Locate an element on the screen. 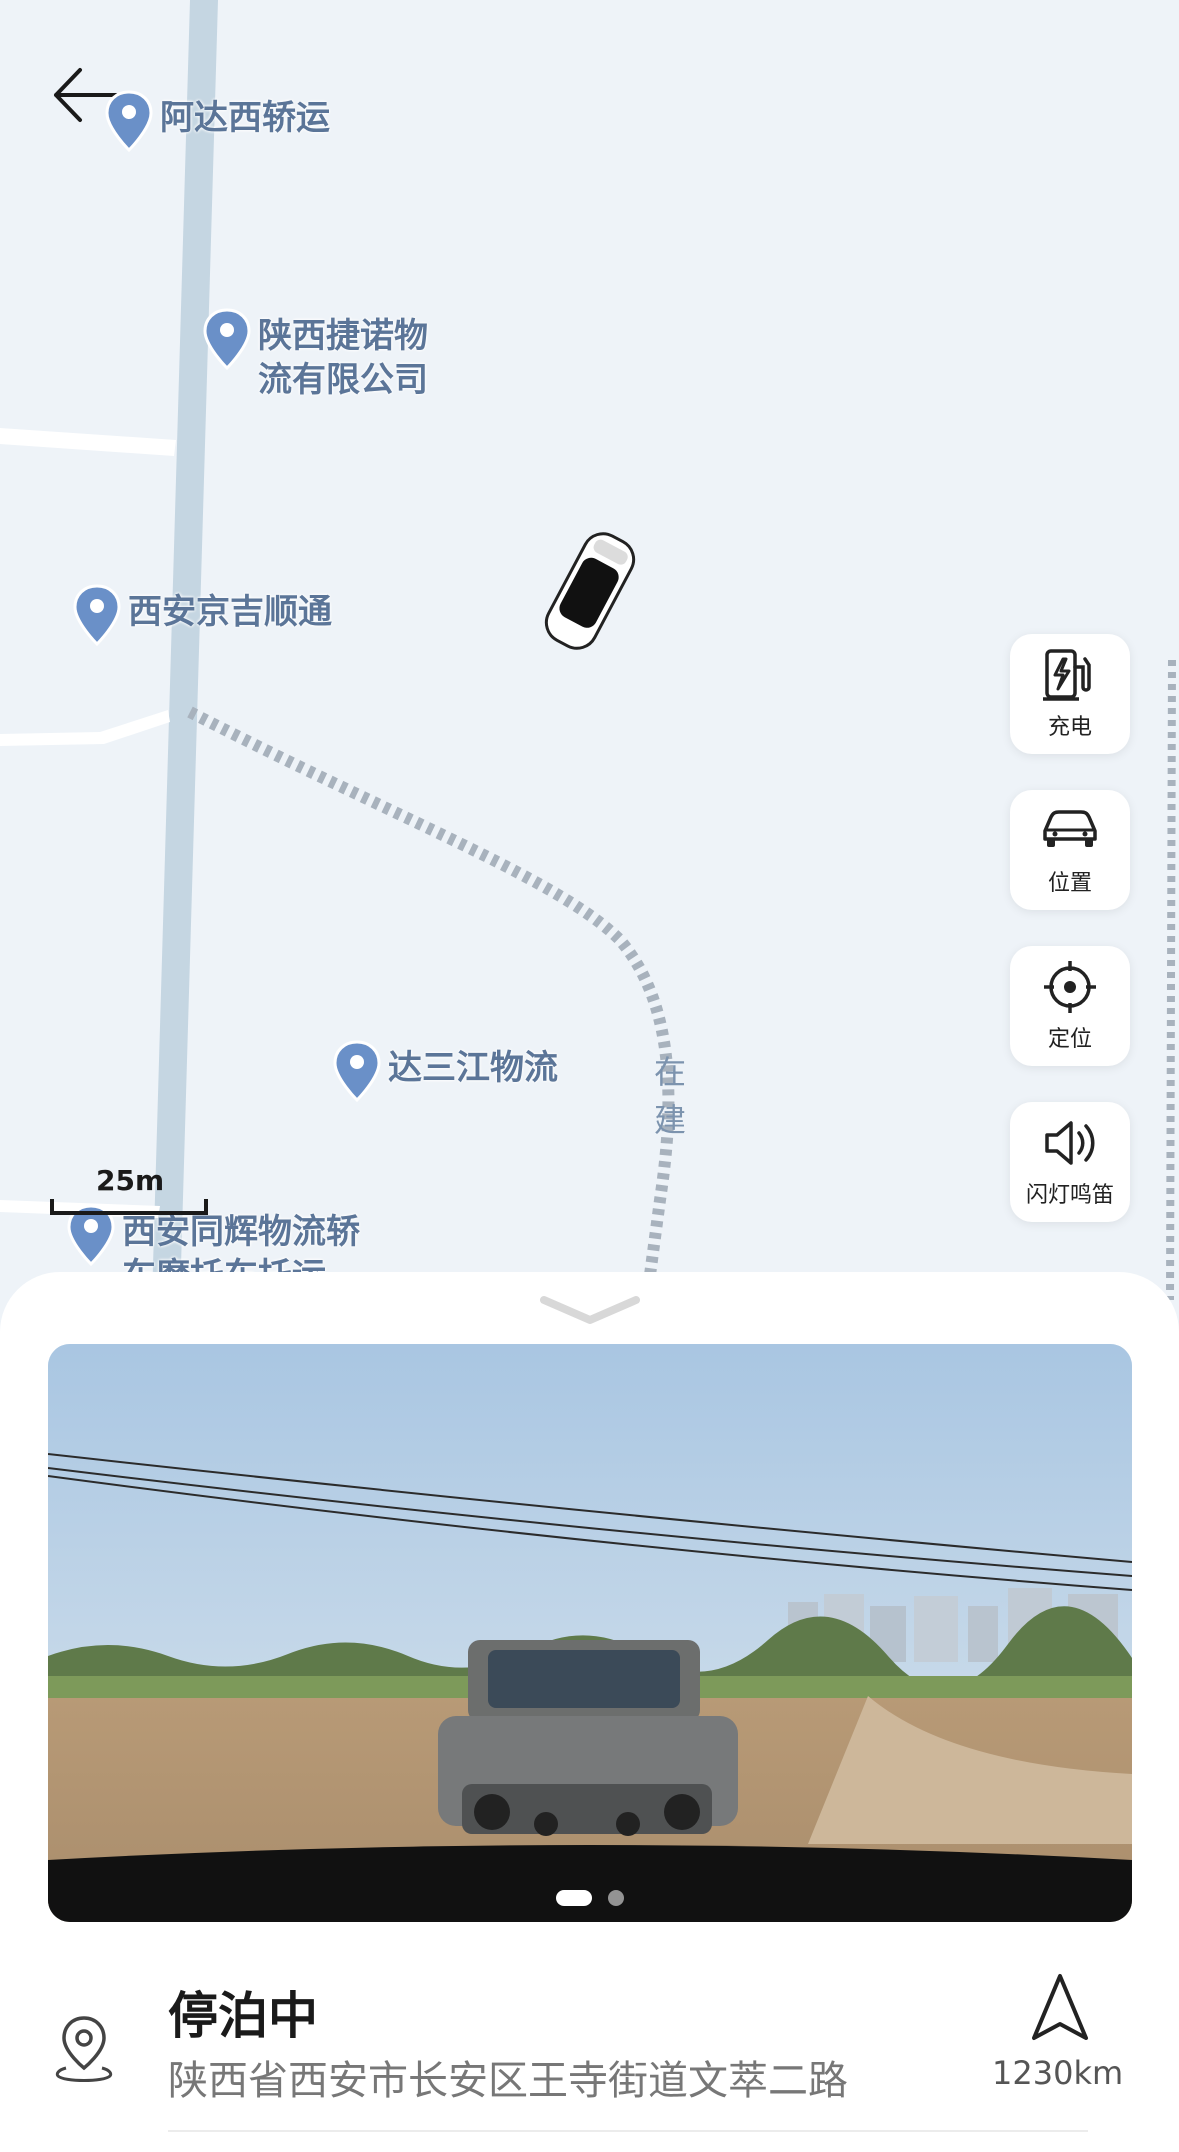 This screenshot has width=1179, height=2152. poi-label: 达三江物流 is located at coordinates (473, 1068).